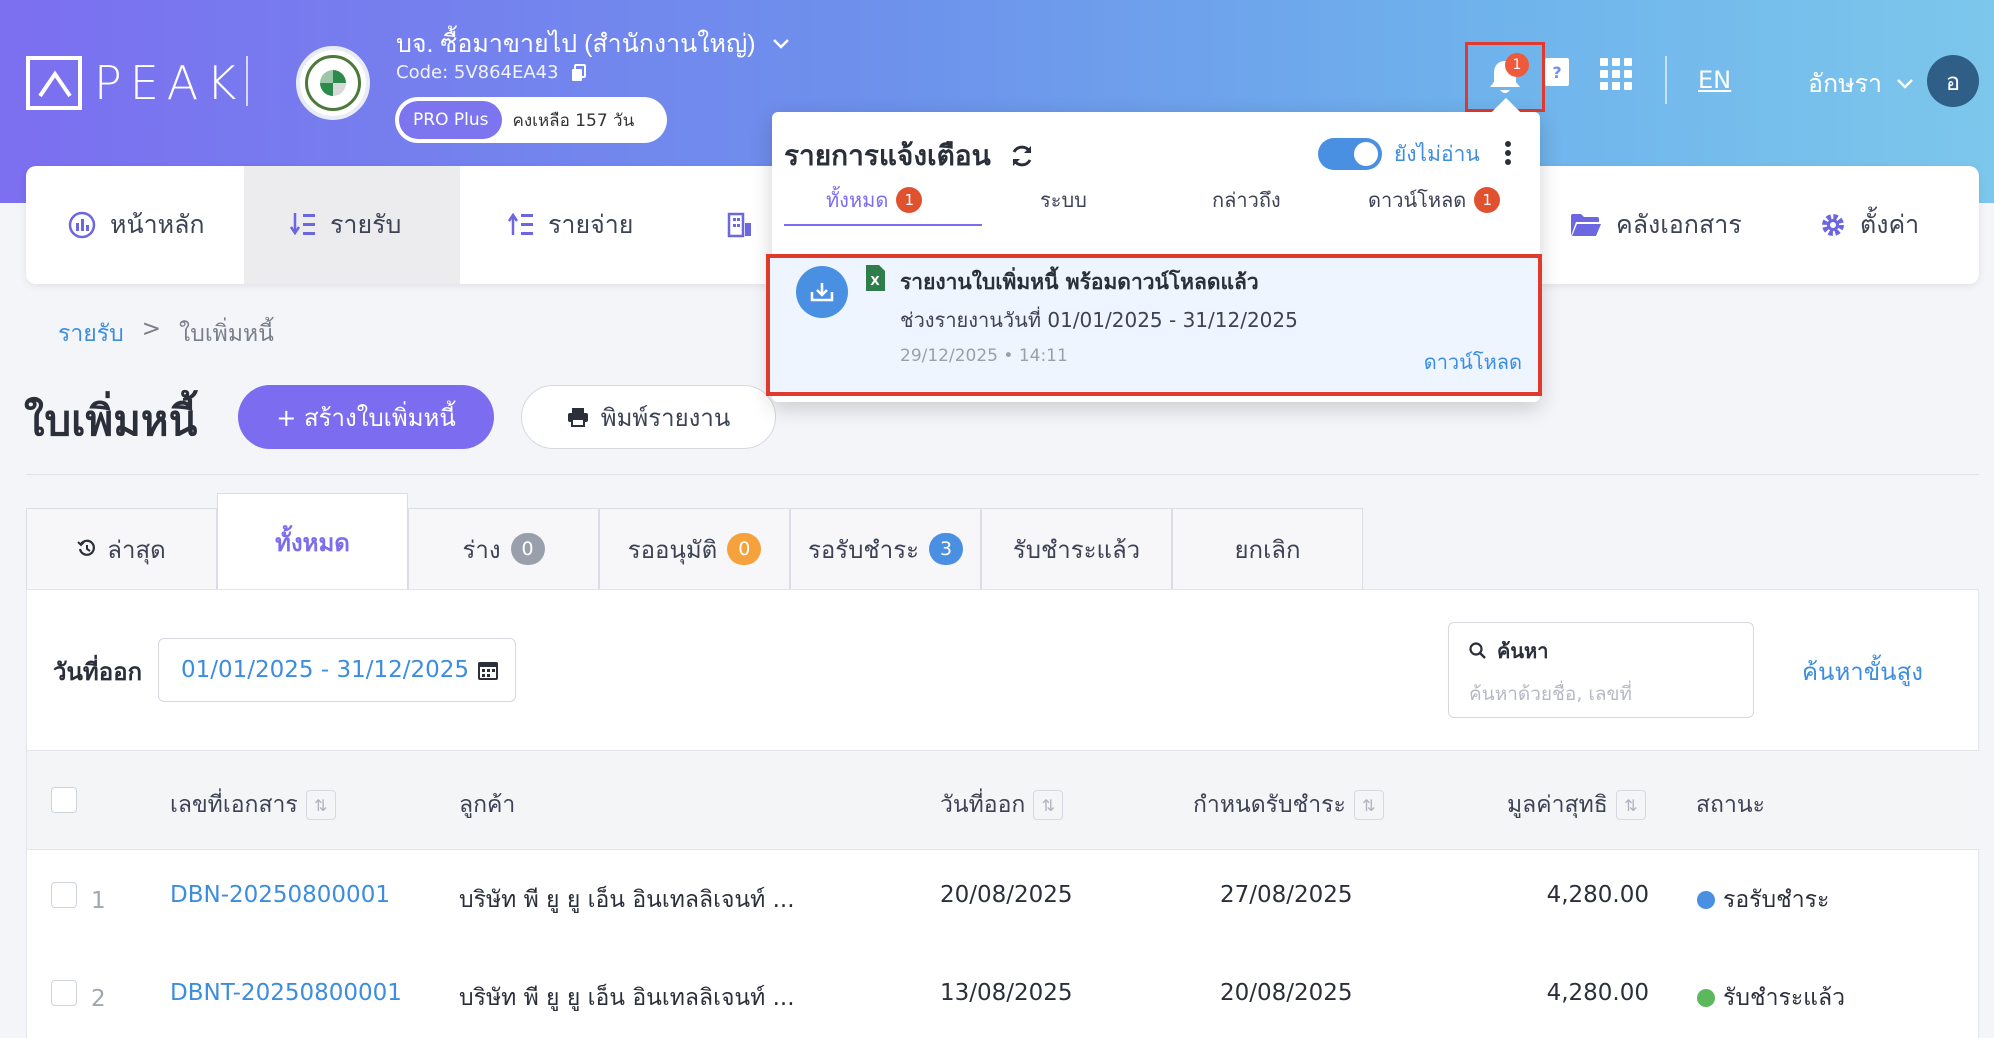  What do you see at coordinates (1601, 670) in the screenshot?
I see `search-input: ค้นหา ค้นหาด้วยชื่อ, เลขที่` at bounding box center [1601, 670].